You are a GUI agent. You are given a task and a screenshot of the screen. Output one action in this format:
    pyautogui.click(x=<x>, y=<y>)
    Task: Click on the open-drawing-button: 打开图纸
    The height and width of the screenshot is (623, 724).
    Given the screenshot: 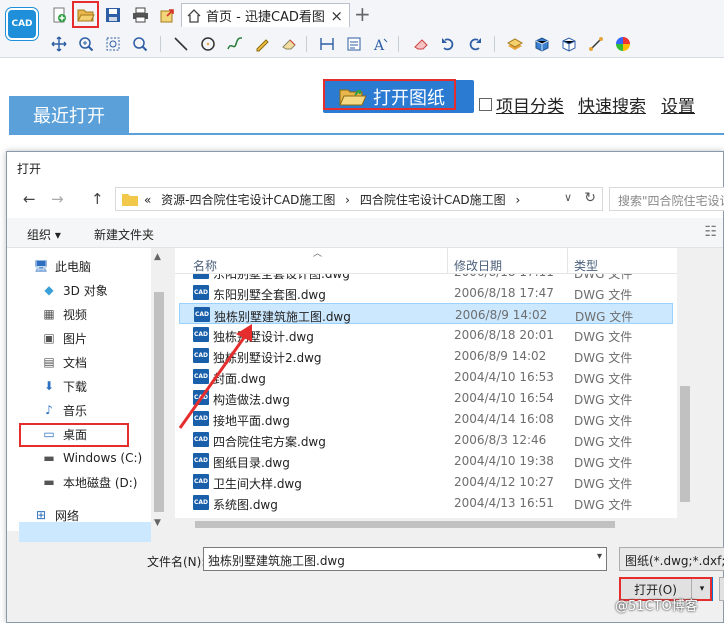 What is the action you would take?
    pyautogui.click(x=398, y=96)
    